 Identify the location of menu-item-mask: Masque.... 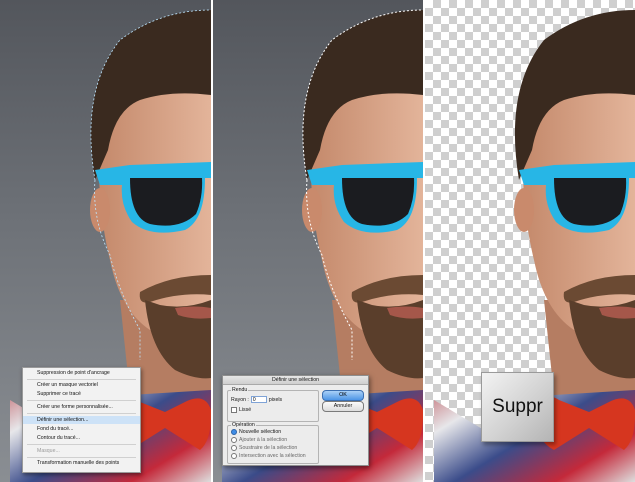
(48, 451).